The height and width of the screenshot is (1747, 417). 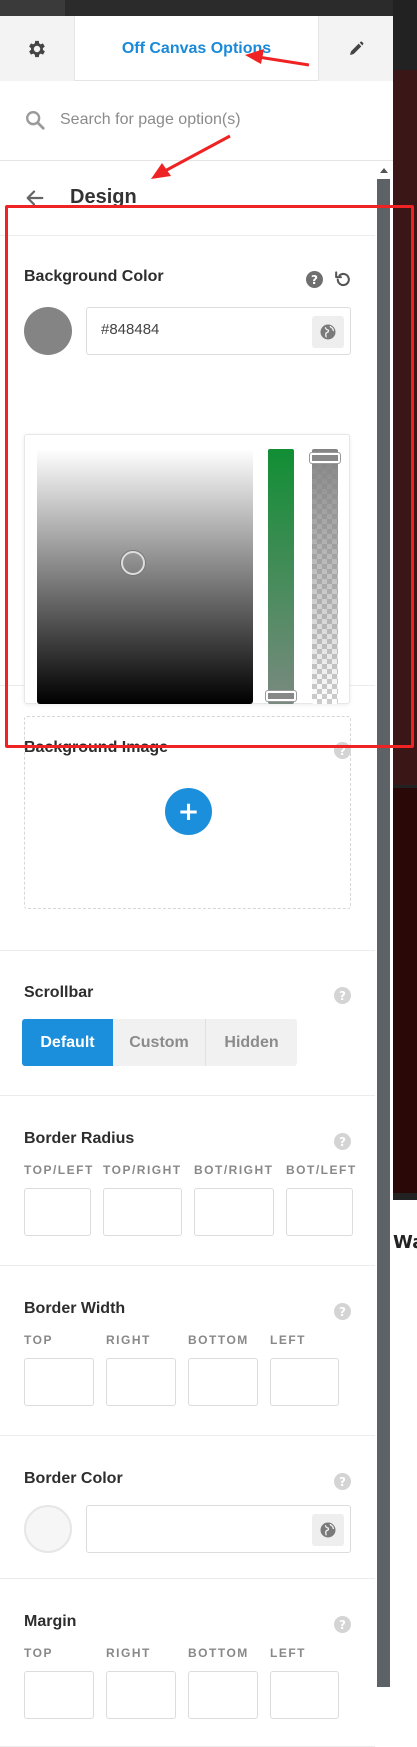 What do you see at coordinates (142, 1170) in the screenshot?
I see `field-label: TOP/RIGHT` at bounding box center [142, 1170].